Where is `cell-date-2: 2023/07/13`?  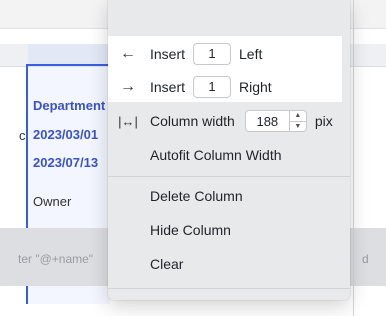 cell-date-2: 2023/07/13 is located at coordinates (70, 162).